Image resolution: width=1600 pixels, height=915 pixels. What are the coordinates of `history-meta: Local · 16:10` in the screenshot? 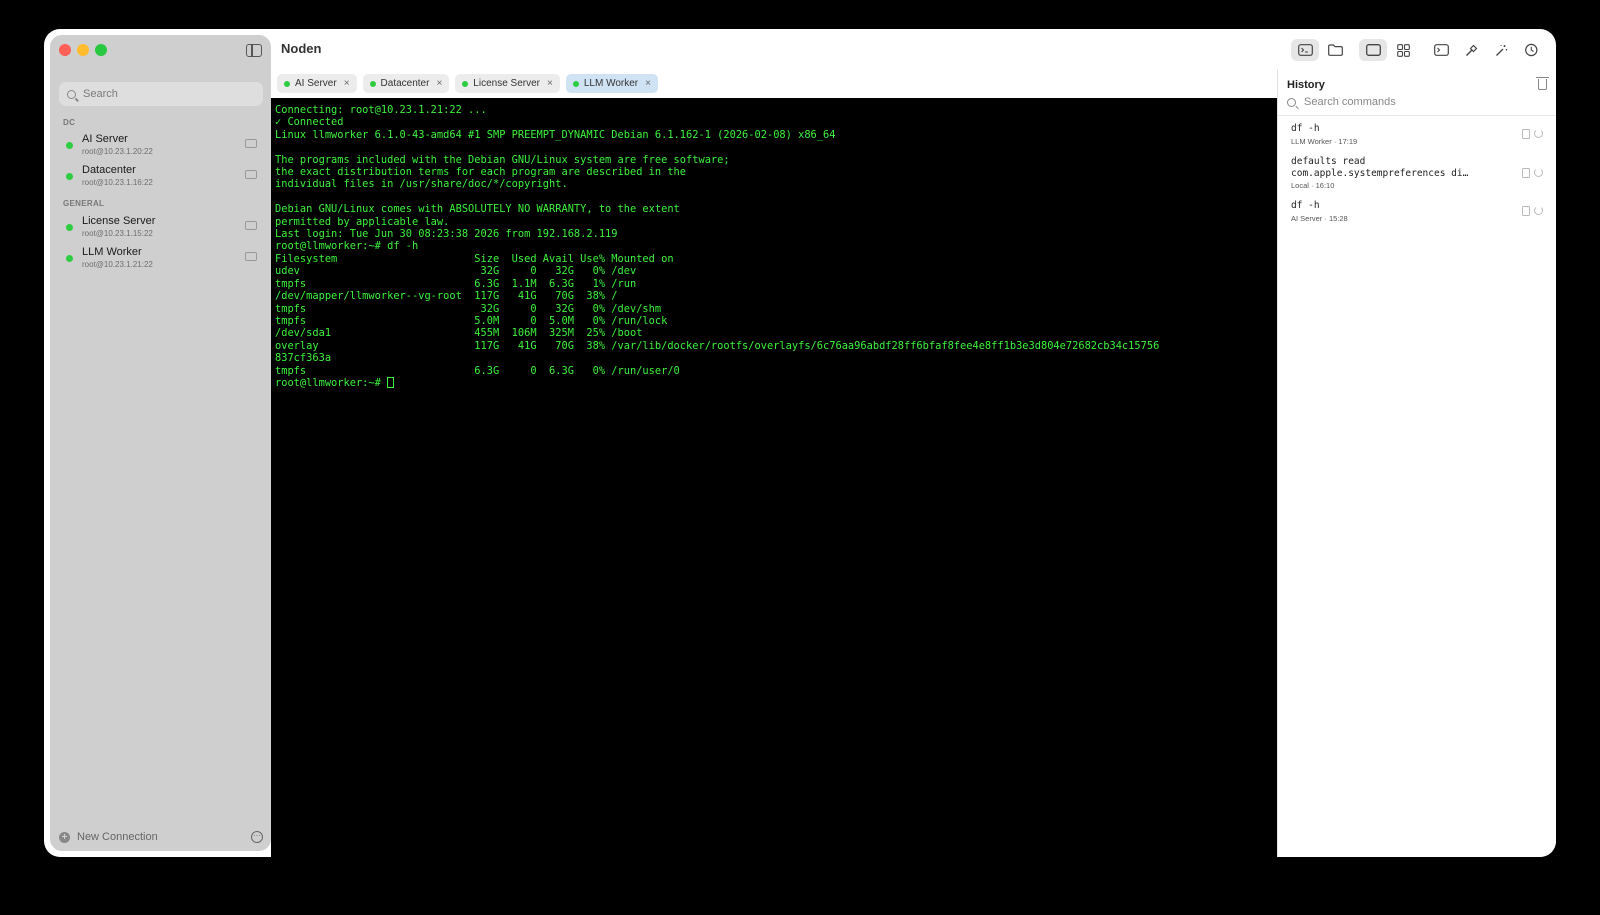 It's located at (1313, 185).